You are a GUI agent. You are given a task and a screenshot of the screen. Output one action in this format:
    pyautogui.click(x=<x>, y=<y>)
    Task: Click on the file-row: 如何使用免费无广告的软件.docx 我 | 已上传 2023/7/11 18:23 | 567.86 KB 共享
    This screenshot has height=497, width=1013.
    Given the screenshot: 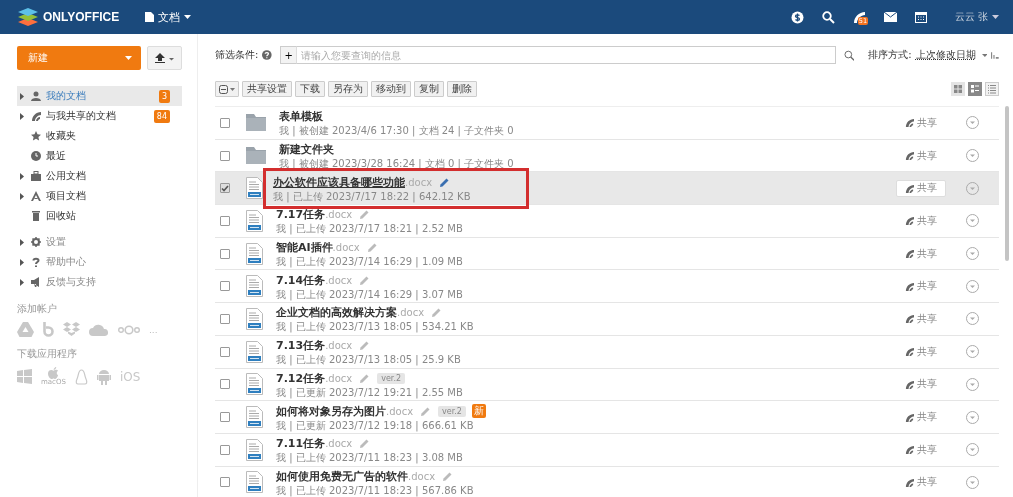 What is the action you would take?
    pyautogui.click(x=607, y=481)
    